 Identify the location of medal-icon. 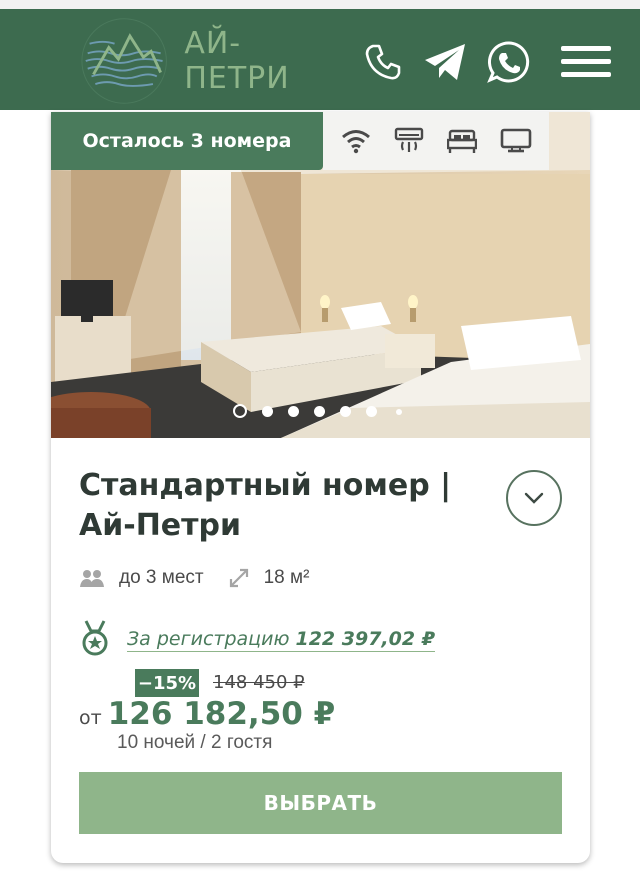
(95, 640).